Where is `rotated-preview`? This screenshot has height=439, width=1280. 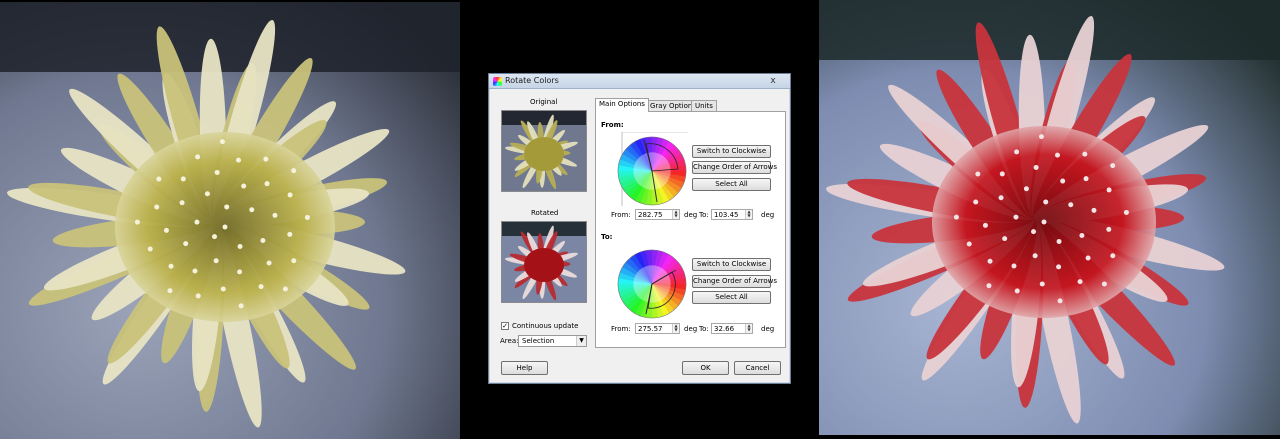
rotated-preview is located at coordinates (544, 262).